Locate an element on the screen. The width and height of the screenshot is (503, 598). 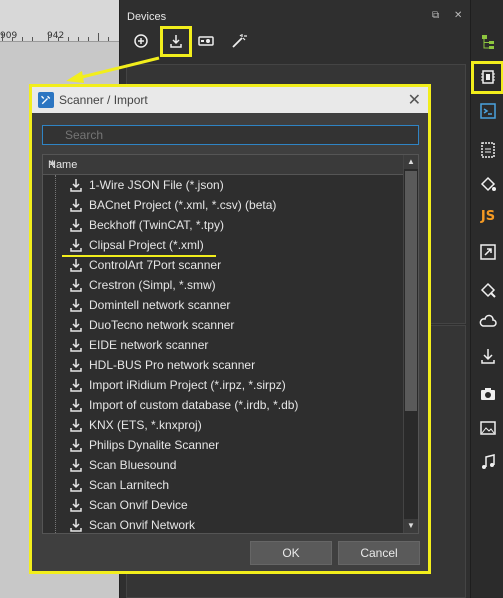
list-item-label: ControlArt 7Port scanner is located at coordinates (155, 265).